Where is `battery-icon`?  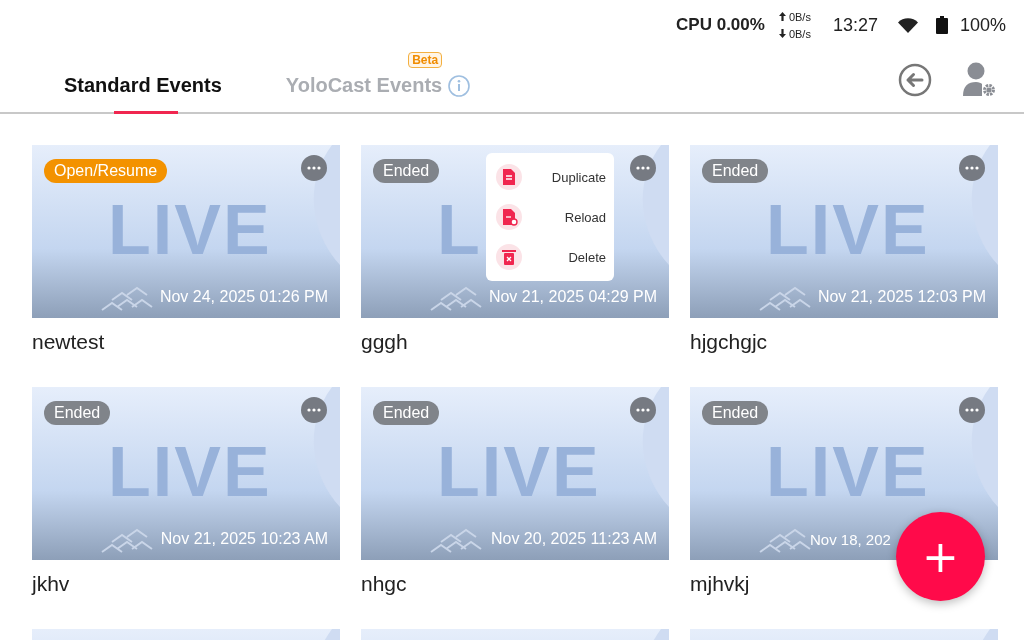 battery-icon is located at coordinates (941, 25).